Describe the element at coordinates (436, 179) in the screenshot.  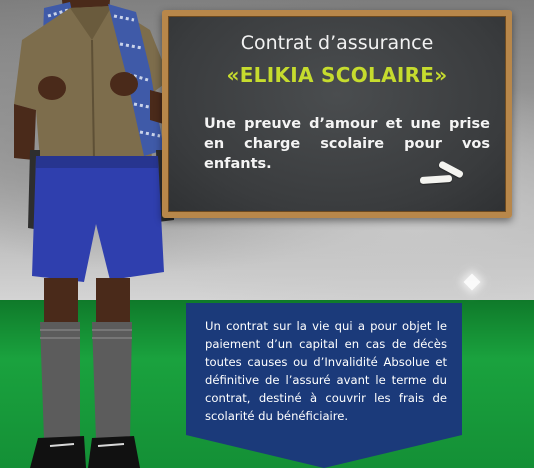
I see `chalk-icon` at that location.